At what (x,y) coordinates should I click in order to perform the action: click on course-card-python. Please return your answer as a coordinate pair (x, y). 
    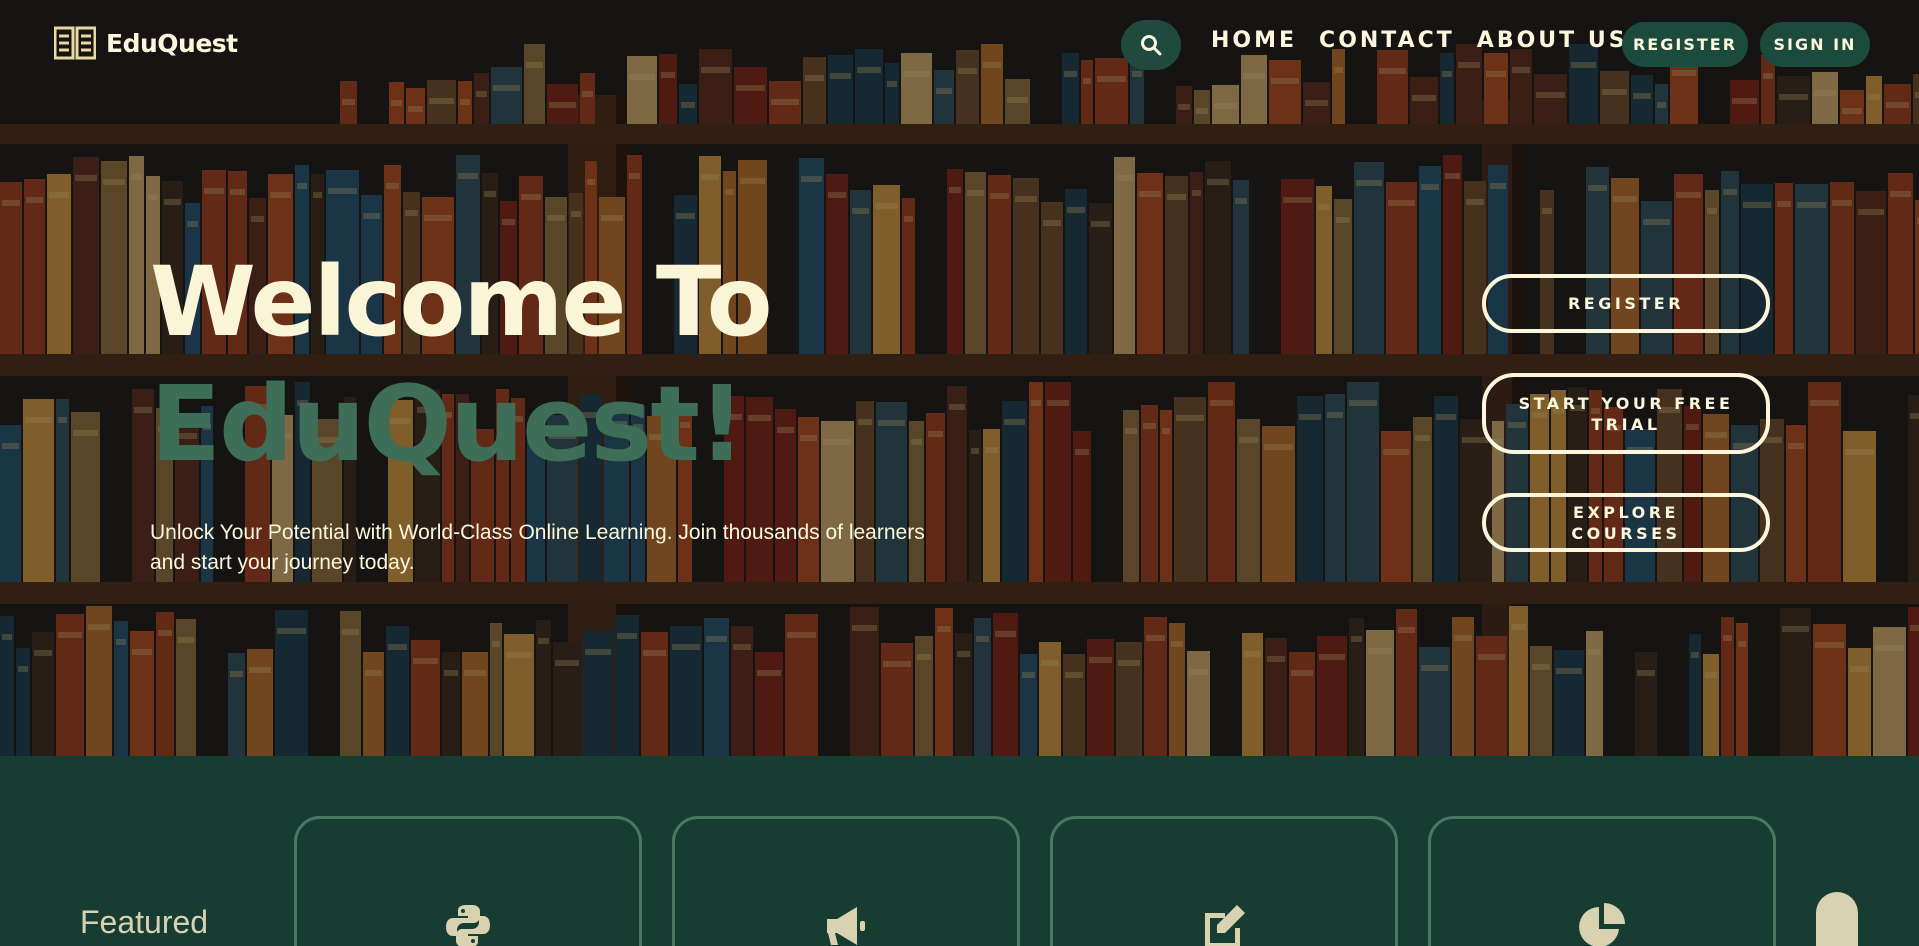
    Looking at the image, I should click on (468, 881).